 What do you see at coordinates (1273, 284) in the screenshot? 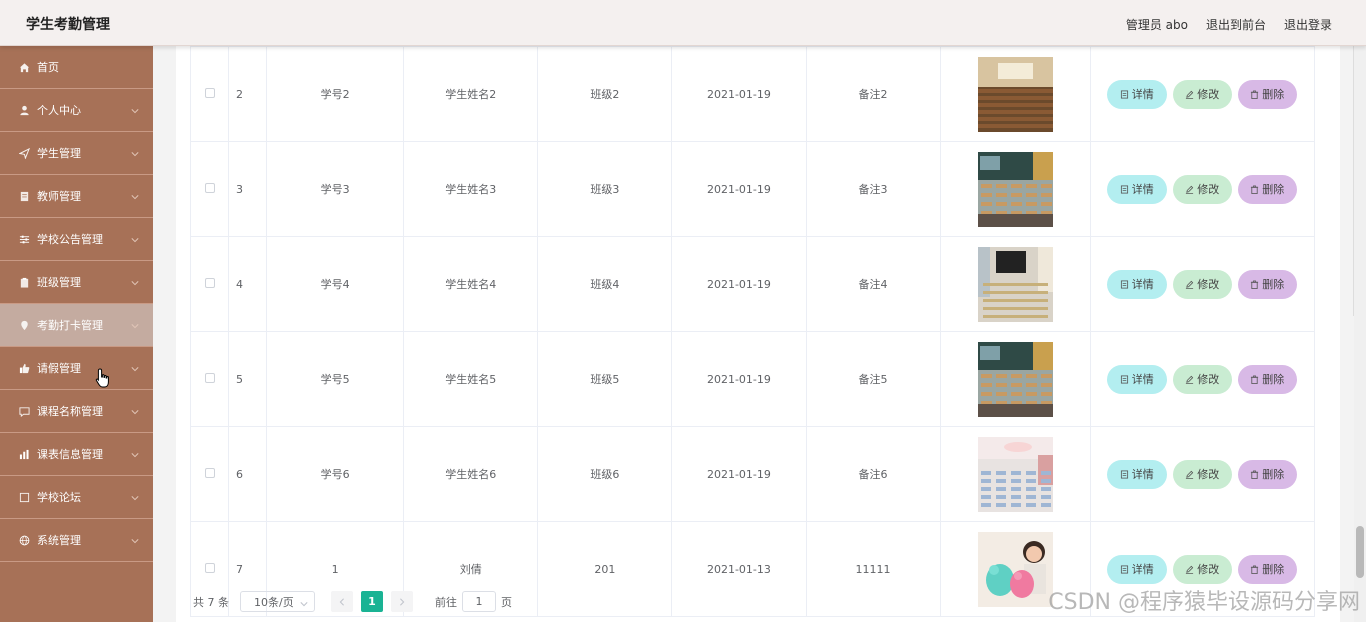
I see `delete-label: 删除` at bounding box center [1273, 284].